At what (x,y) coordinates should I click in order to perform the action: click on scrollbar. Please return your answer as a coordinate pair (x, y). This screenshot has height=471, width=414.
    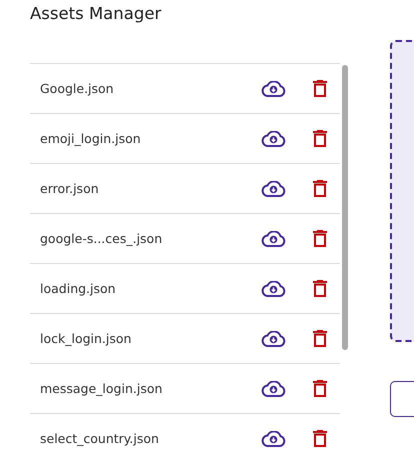
    Looking at the image, I should click on (345, 207).